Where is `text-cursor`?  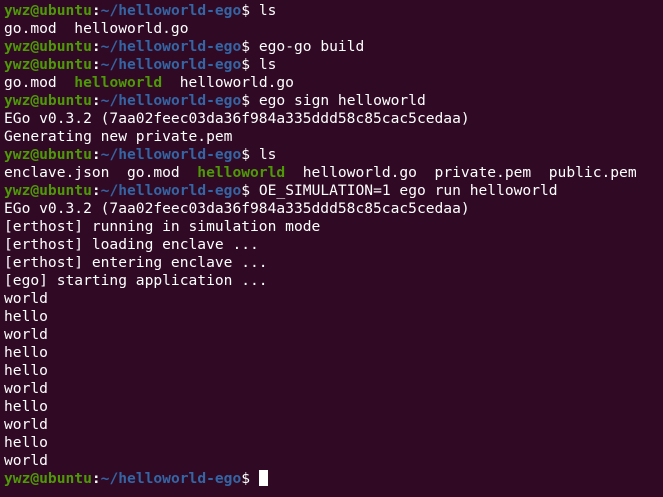 text-cursor is located at coordinates (263, 478).